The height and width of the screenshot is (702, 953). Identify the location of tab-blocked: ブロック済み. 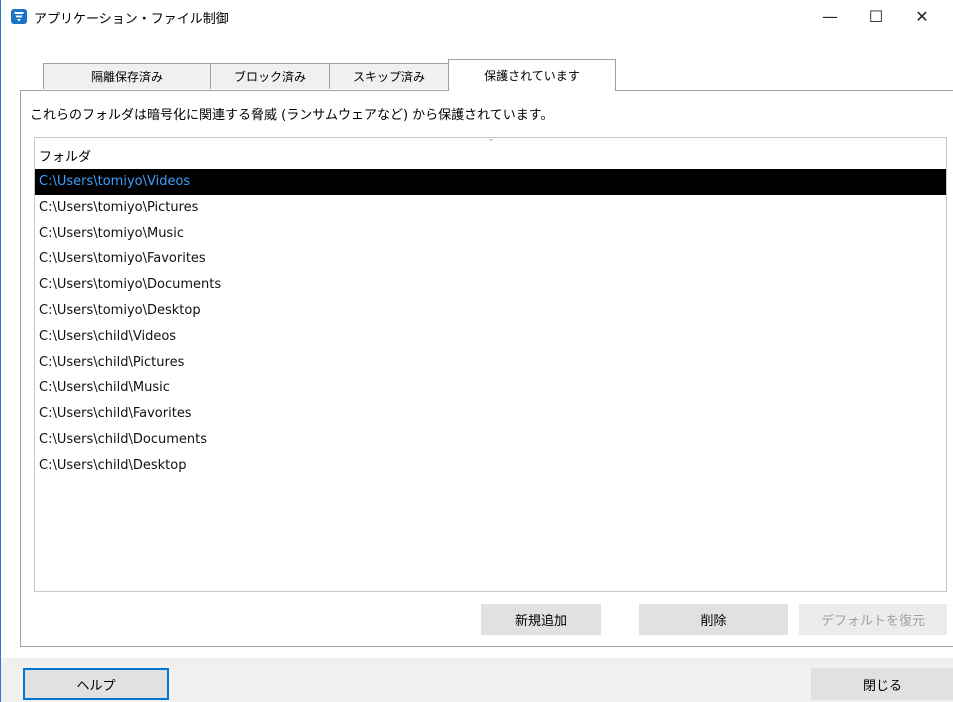
(270, 76).